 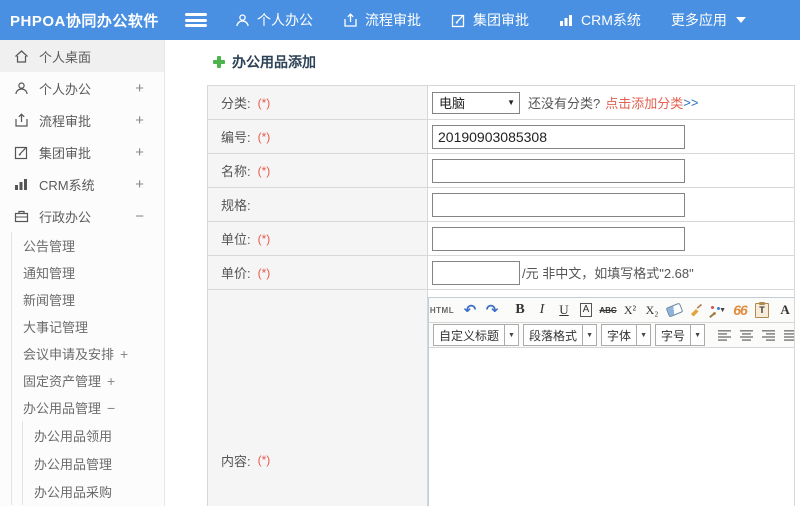 What do you see at coordinates (82, 120) in the screenshot?
I see `sidebar-item-workflow-approval: 流程审批 +` at bounding box center [82, 120].